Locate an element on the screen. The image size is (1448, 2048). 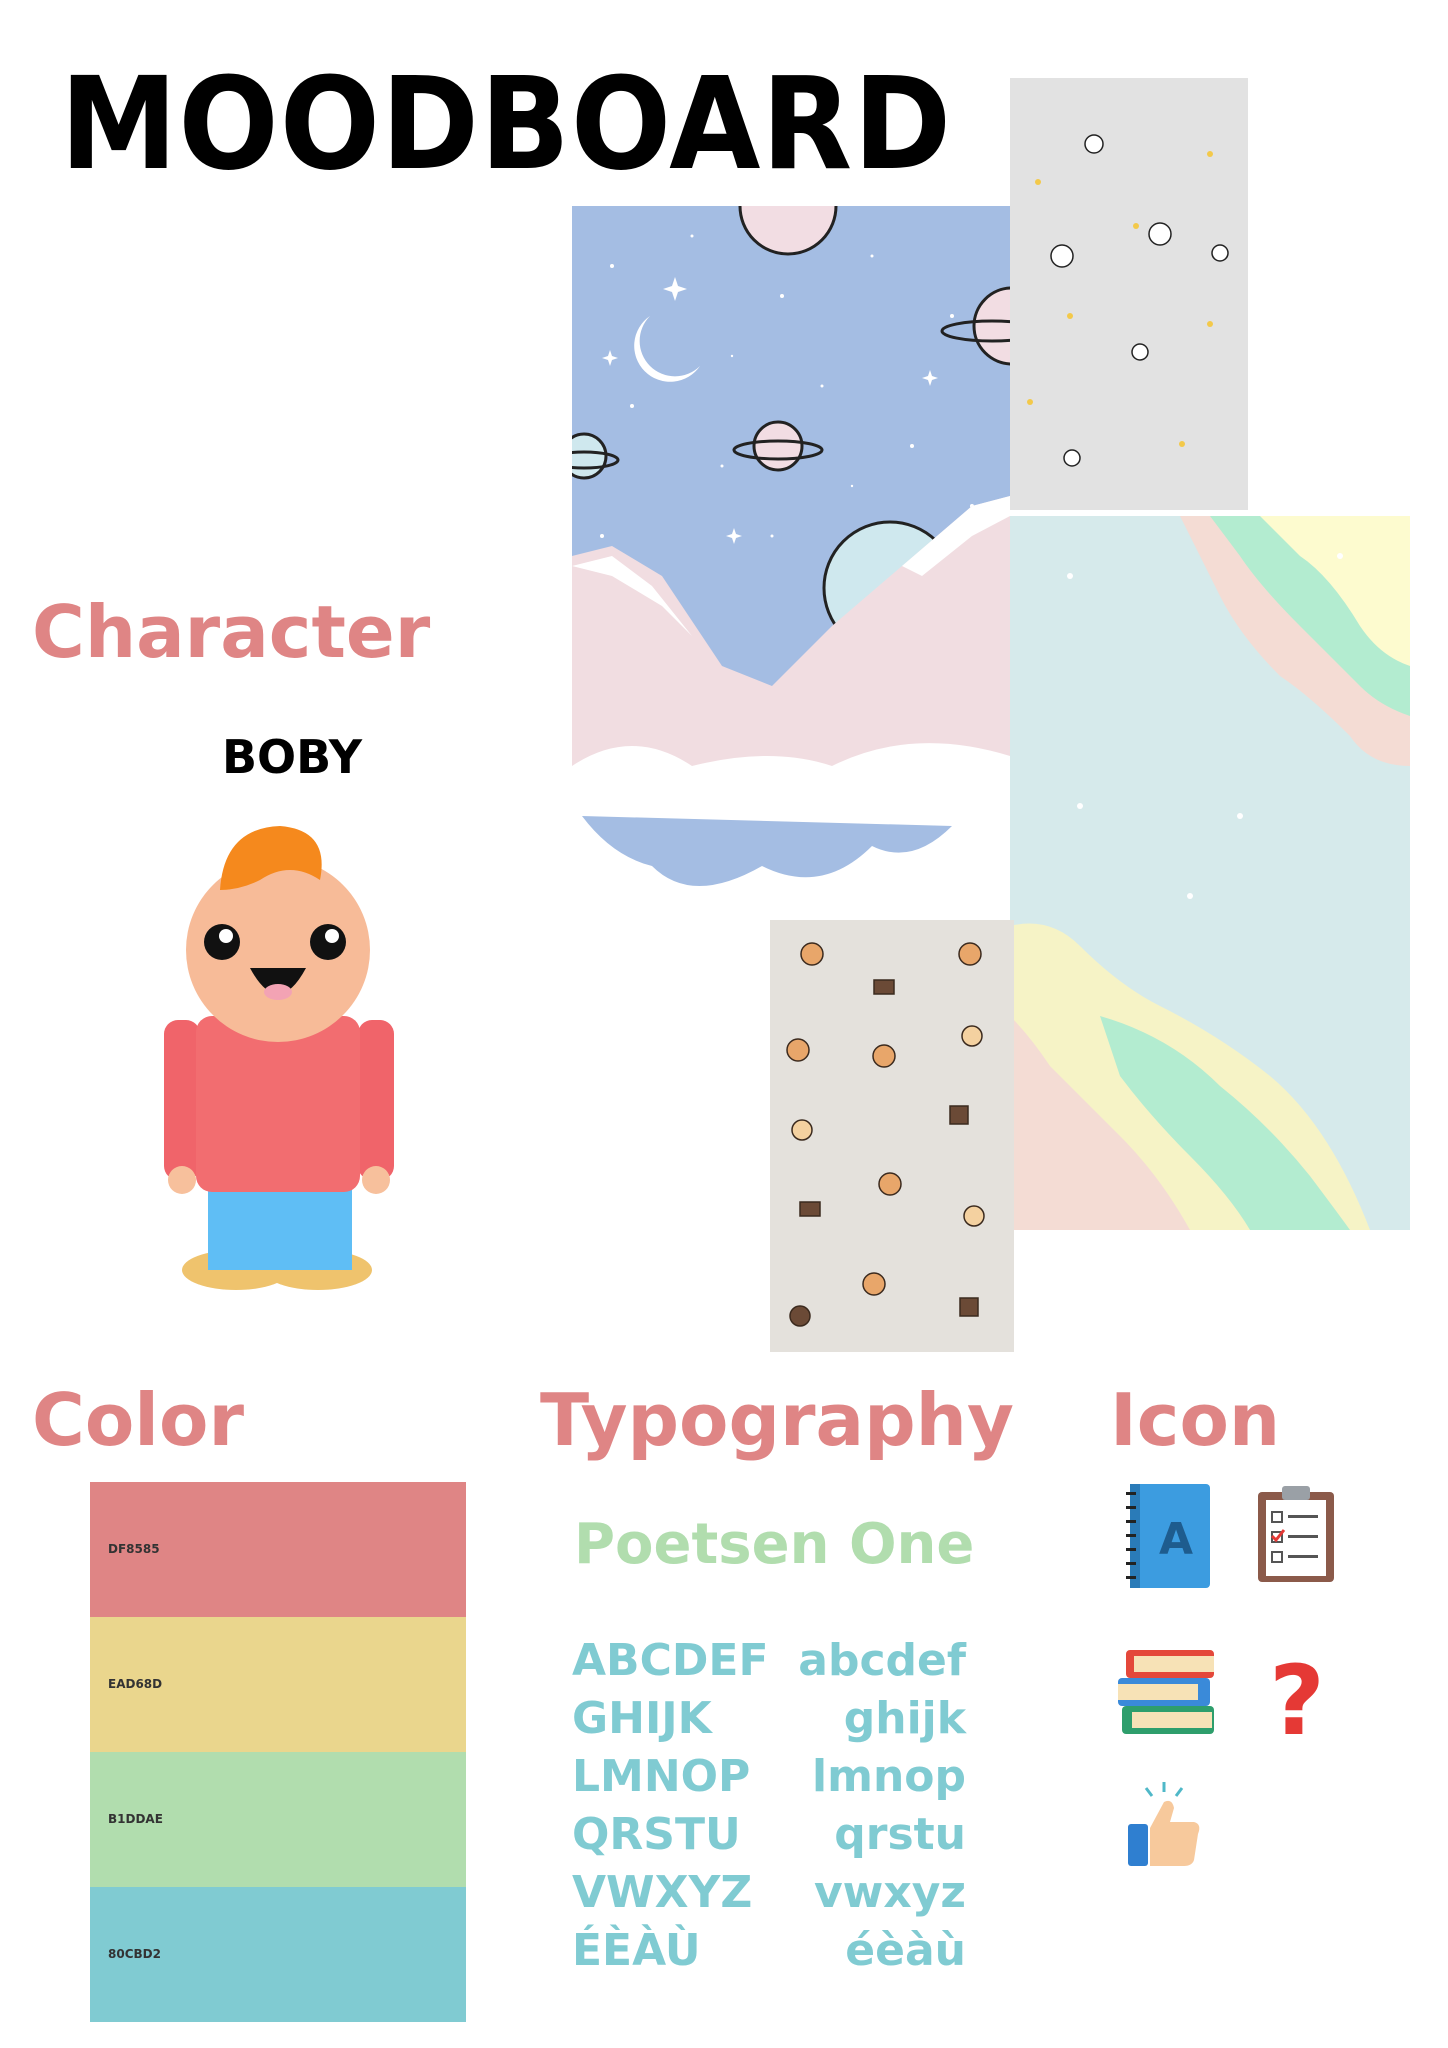
swatch-hex-label: EAD68D is located at coordinates (135, 1684).